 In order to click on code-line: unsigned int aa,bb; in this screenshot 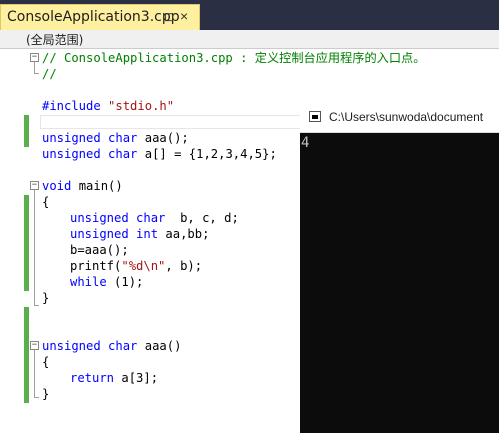, I will do `click(139, 234)`.